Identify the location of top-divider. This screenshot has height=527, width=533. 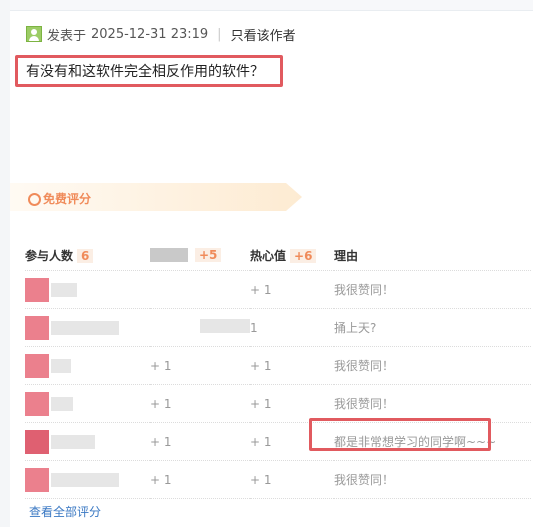
(271, 5).